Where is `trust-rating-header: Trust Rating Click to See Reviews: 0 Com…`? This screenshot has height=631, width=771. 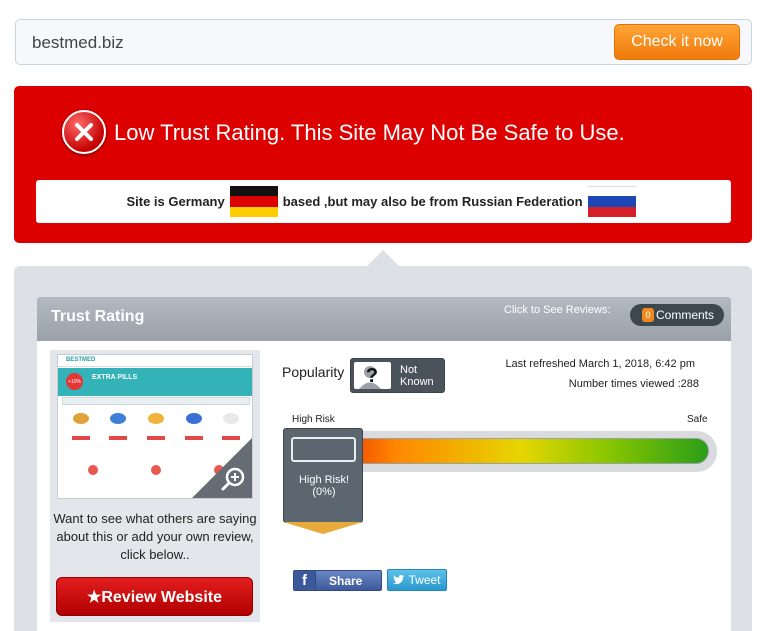 trust-rating-header: Trust Rating Click to See Reviews: 0 Com… is located at coordinates (384, 319).